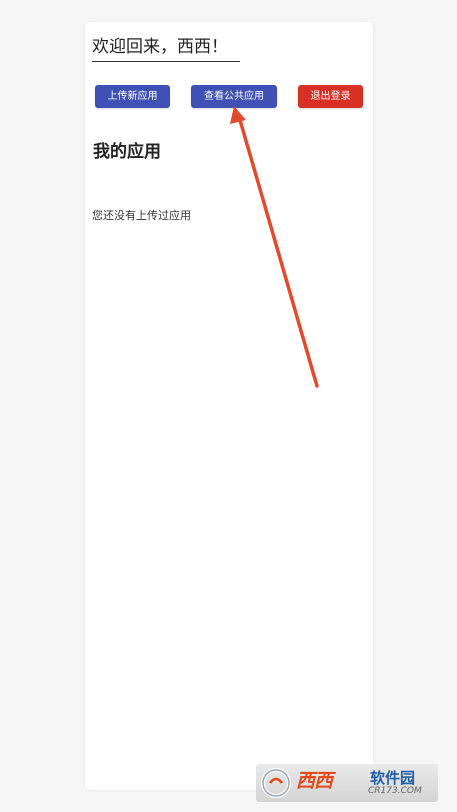 The image size is (457, 812). What do you see at coordinates (395, 791) in the screenshot?
I see `watermark-url: CR173.COM` at bounding box center [395, 791].